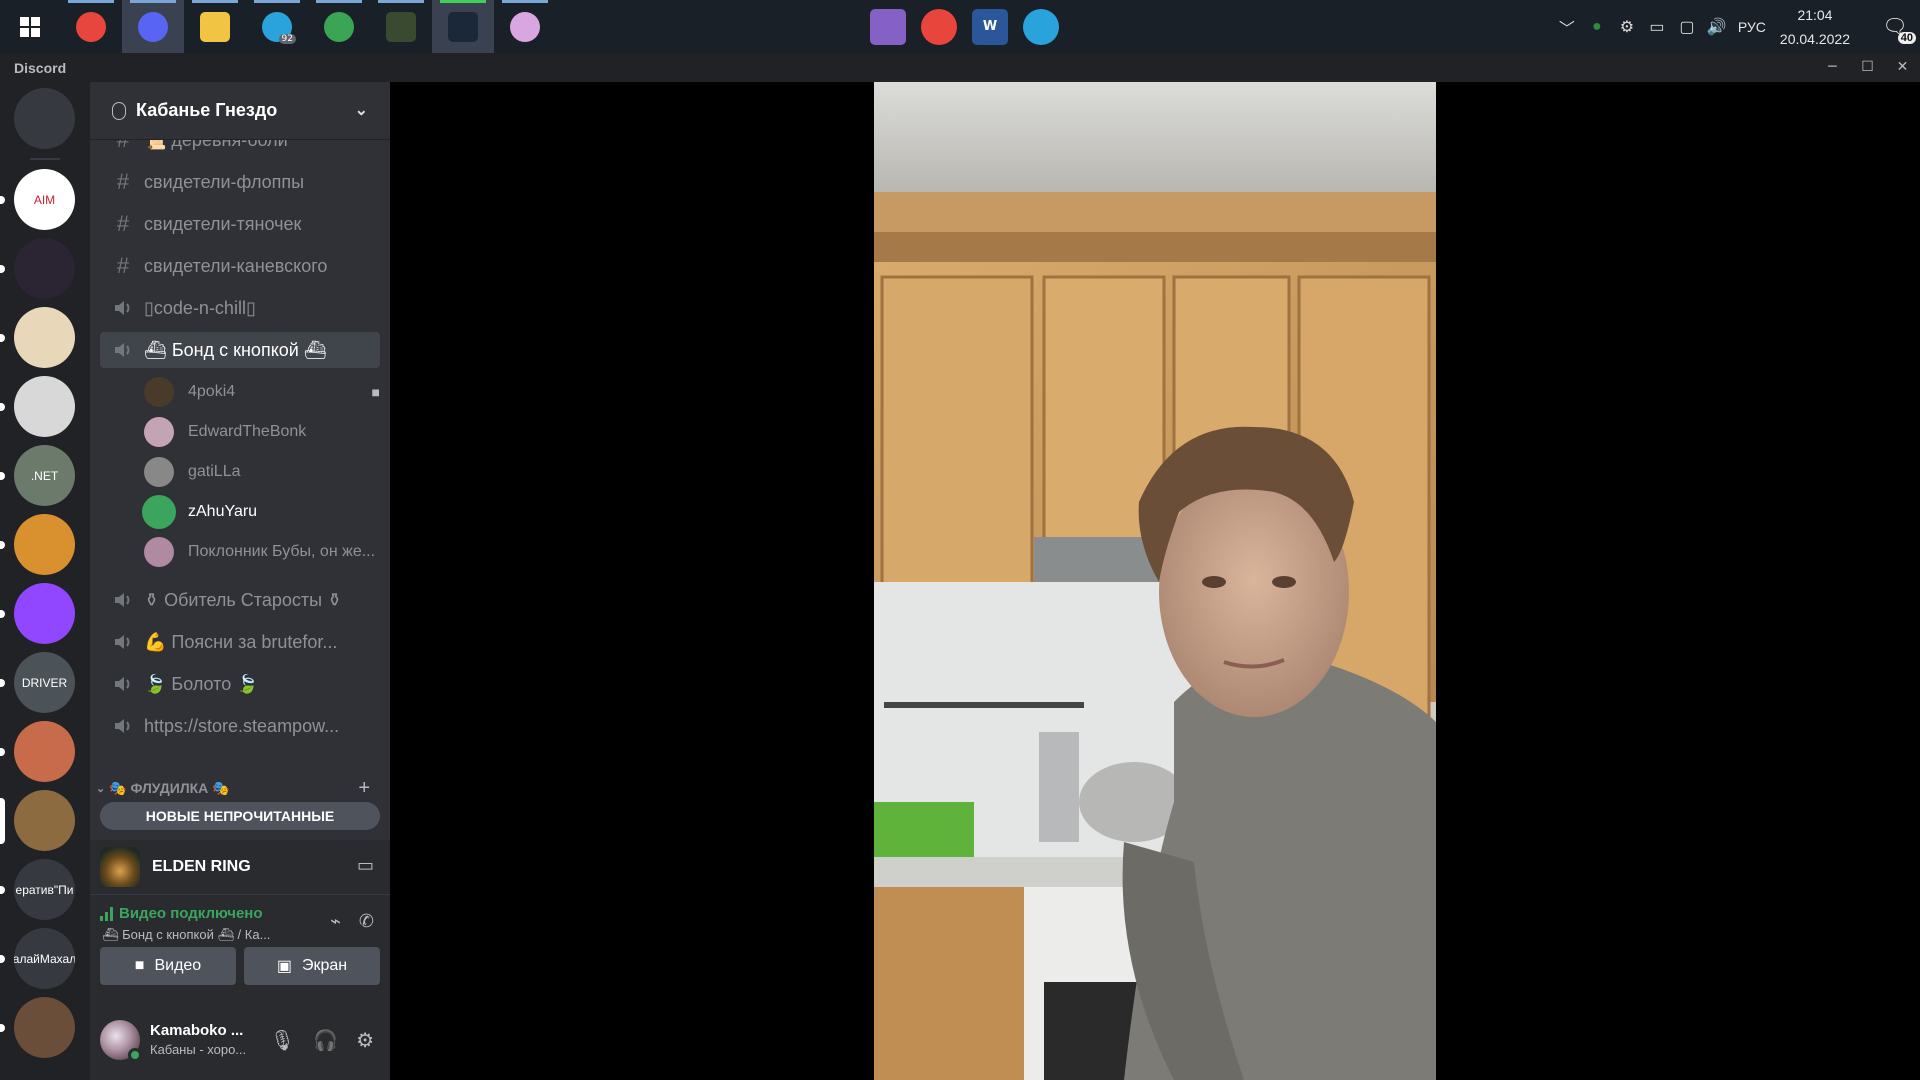 The width and height of the screenshot is (1920, 1080). Describe the element at coordinates (44, 544) in the screenshot. I see `server-icon-skull` at that location.